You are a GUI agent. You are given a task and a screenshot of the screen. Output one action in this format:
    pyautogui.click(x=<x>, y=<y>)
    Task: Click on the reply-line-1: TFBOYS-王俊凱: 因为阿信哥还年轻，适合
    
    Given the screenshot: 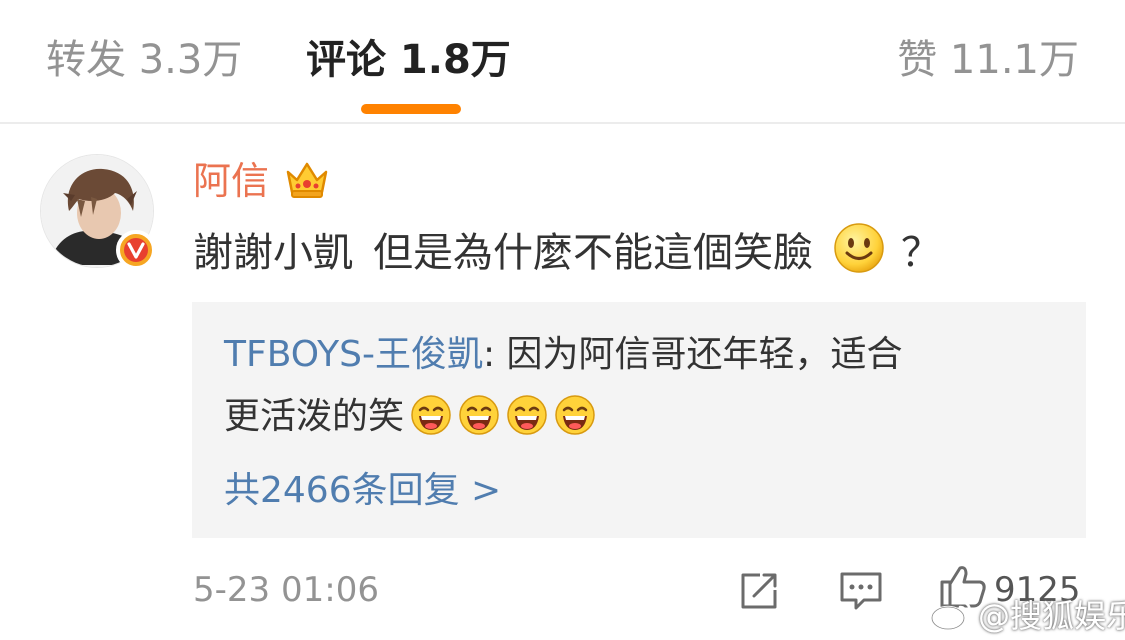 What is the action you would take?
    pyautogui.click(x=563, y=355)
    